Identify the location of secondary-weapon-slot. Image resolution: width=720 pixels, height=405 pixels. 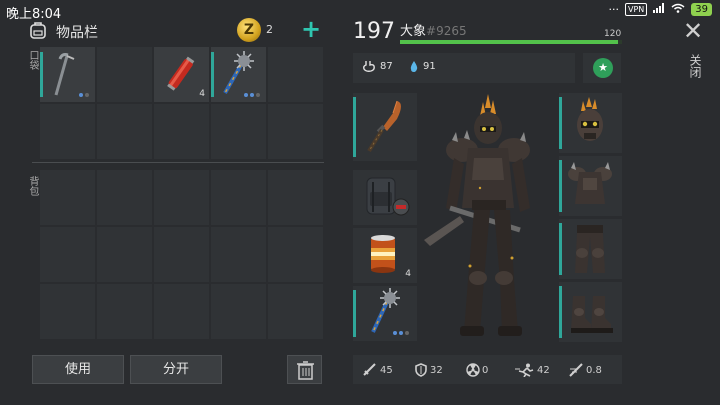
(385, 313).